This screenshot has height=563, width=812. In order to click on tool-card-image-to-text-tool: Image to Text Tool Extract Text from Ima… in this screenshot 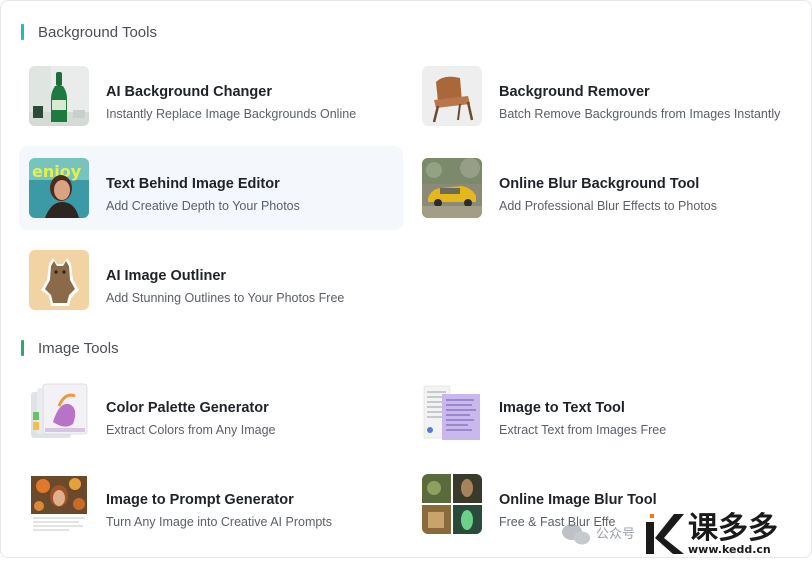, I will do `click(604, 412)`.